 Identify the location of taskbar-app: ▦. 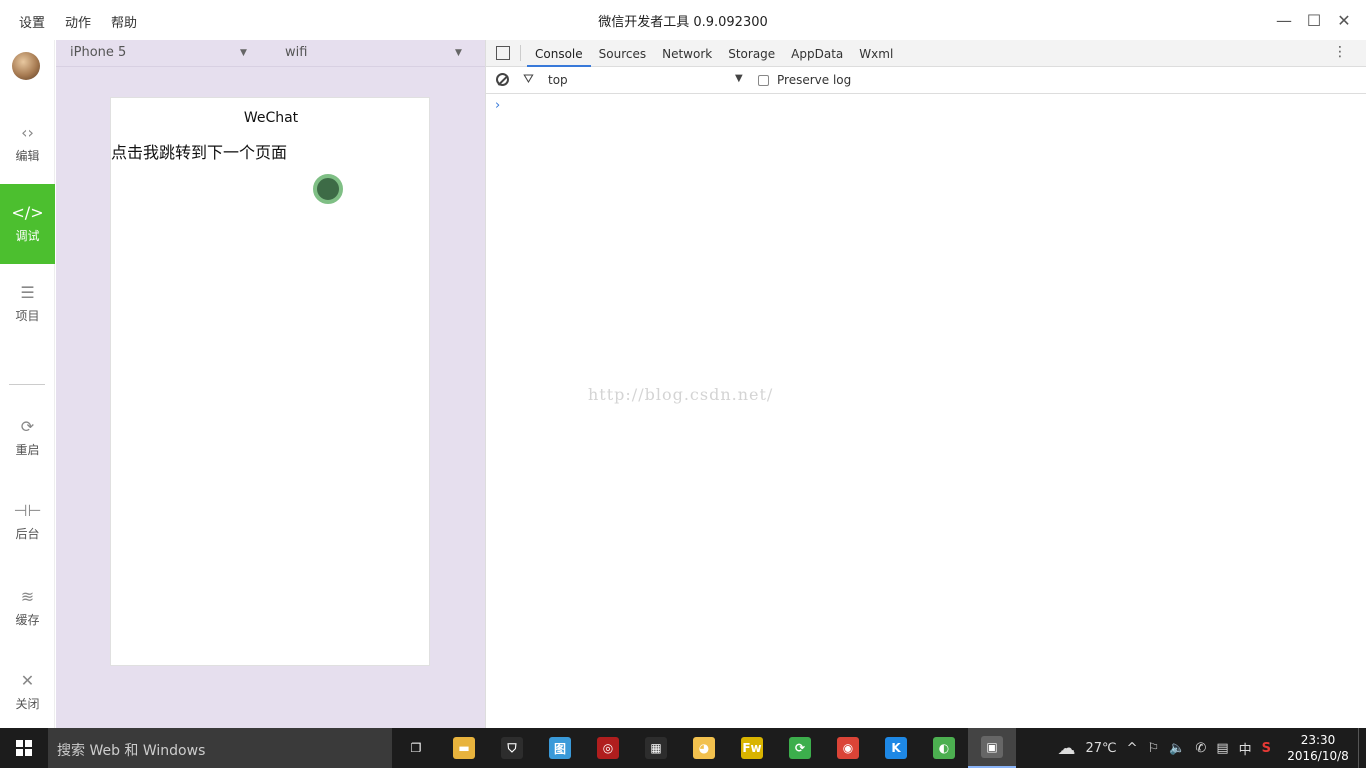
(656, 748).